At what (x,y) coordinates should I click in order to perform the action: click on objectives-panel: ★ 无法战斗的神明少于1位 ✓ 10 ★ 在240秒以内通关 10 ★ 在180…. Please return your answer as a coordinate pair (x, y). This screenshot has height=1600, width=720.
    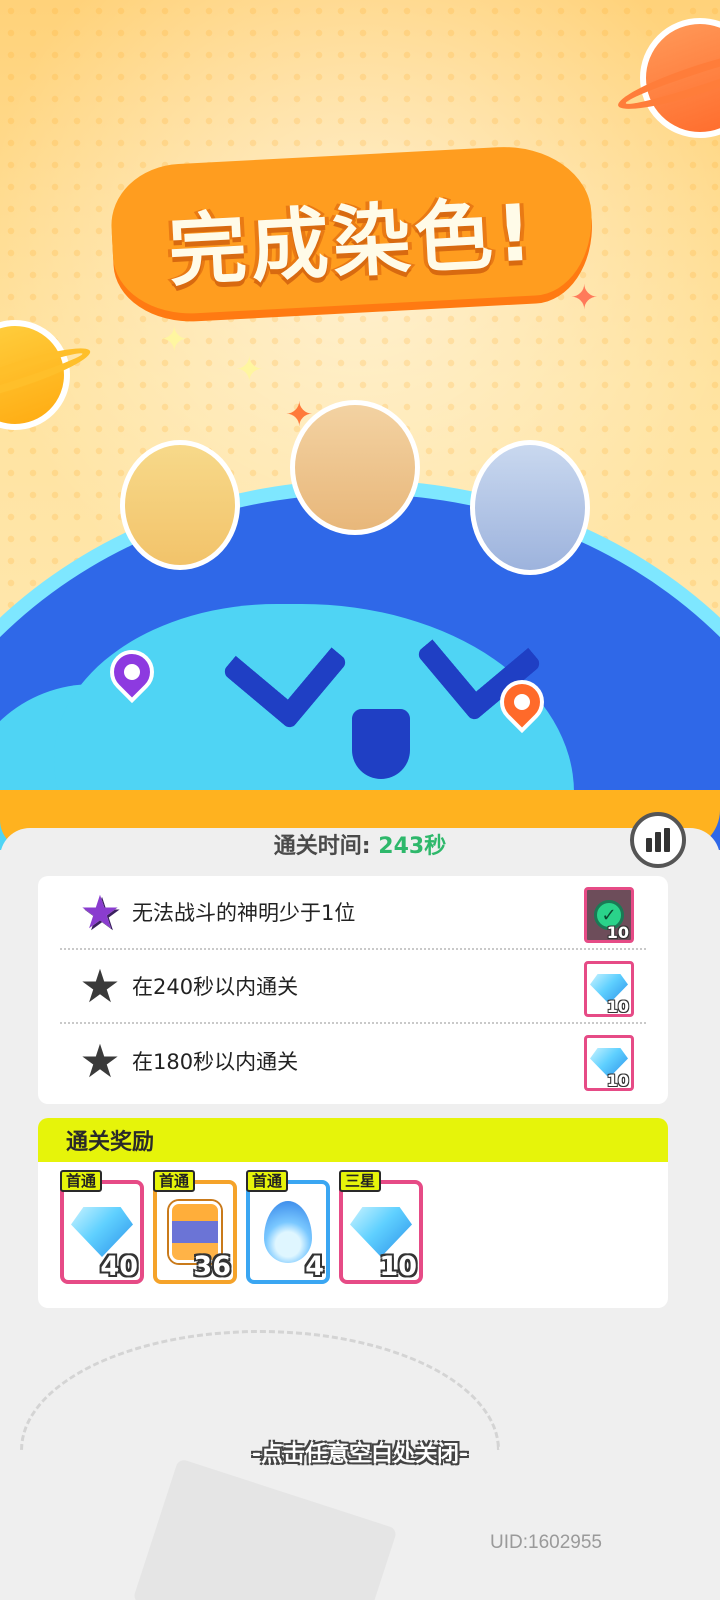
    Looking at the image, I should click on (353, 990).